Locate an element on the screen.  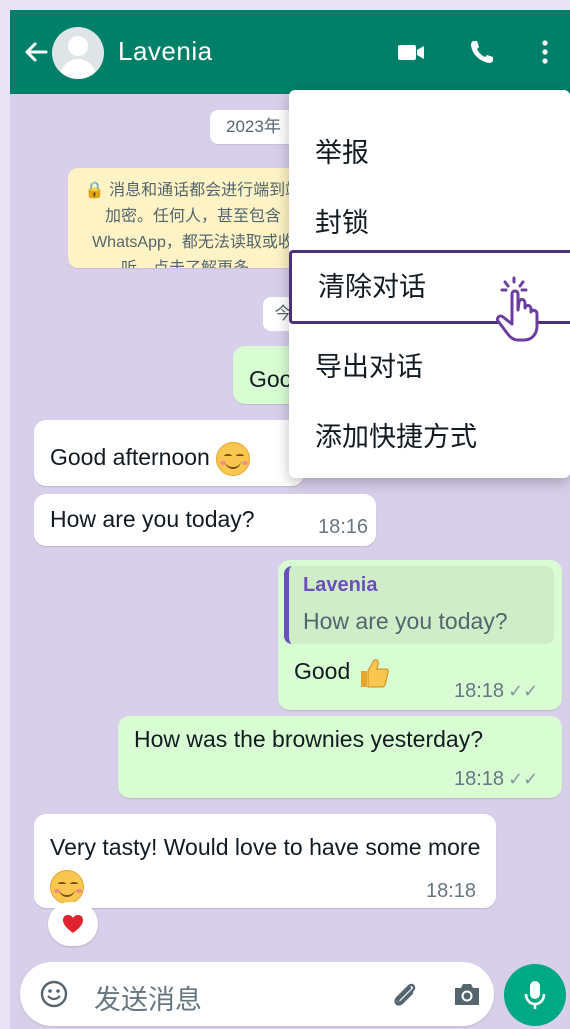
message-input: 发送消息 is located at coordinates (148, 997).